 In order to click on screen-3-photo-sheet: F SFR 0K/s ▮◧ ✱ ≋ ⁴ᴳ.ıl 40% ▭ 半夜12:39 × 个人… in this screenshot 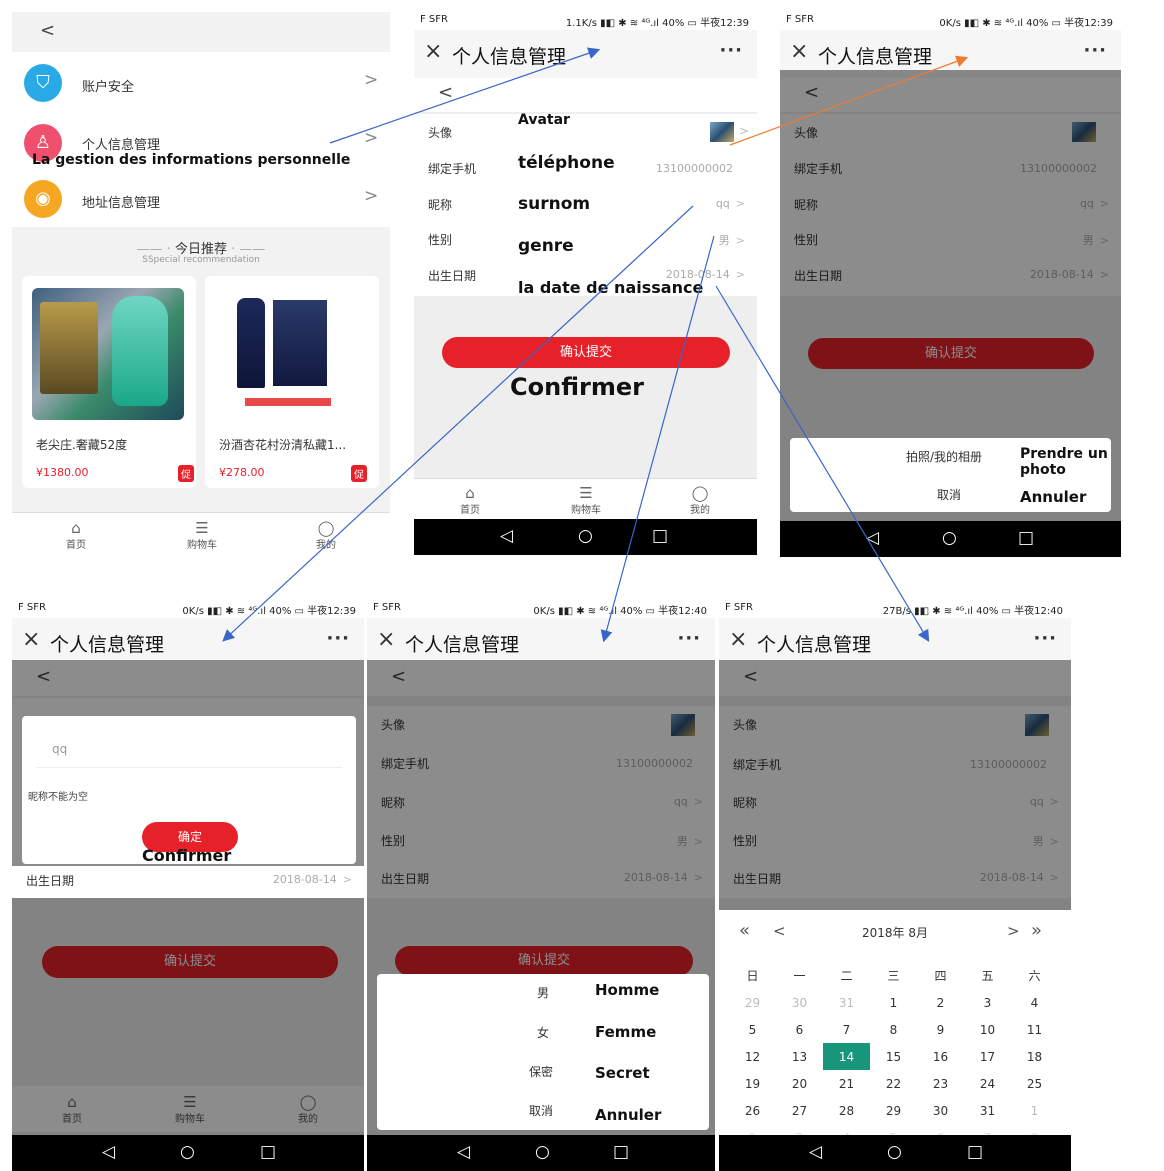, I will do `click(950, 282)`.